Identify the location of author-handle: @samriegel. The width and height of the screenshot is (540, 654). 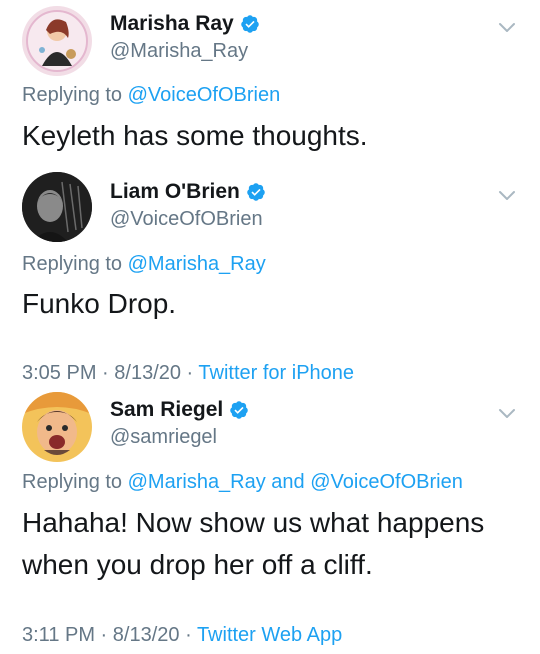
(163, 437).